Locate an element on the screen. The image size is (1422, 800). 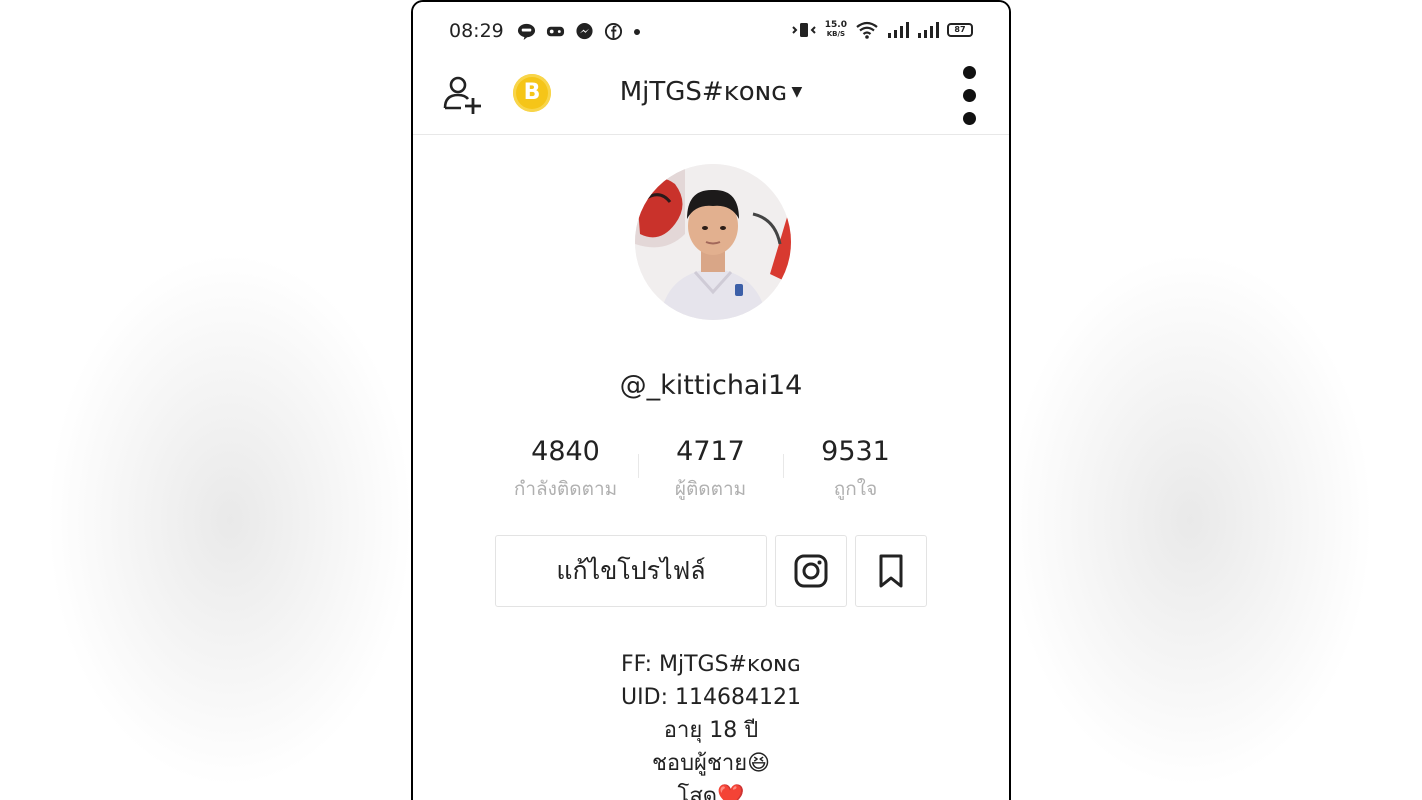
stat-followers: 4717 ผู้ติดตาม is located at coordinates (710, 470).